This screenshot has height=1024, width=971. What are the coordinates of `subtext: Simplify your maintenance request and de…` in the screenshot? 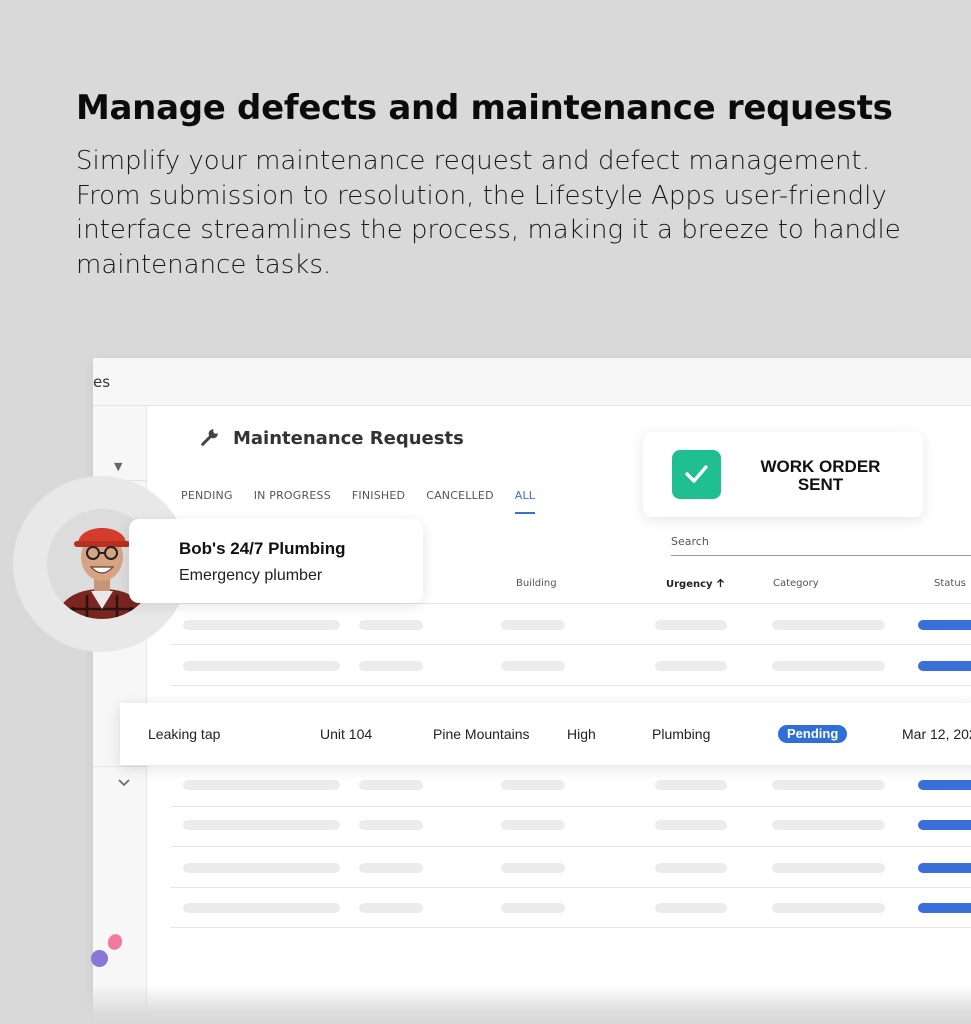 It's located at (488, 213).